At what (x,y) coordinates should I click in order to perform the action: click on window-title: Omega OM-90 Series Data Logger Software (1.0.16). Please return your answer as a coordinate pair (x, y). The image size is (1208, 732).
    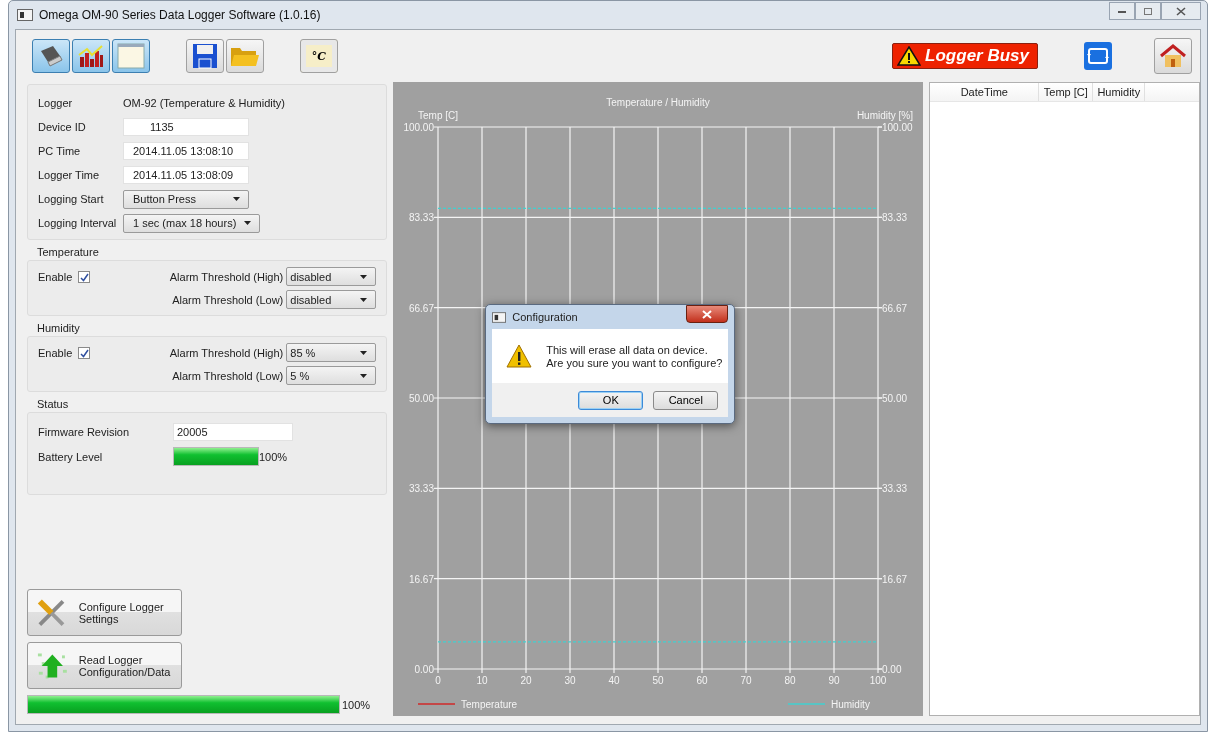
    Looking at the image, I should click on (180, 15).